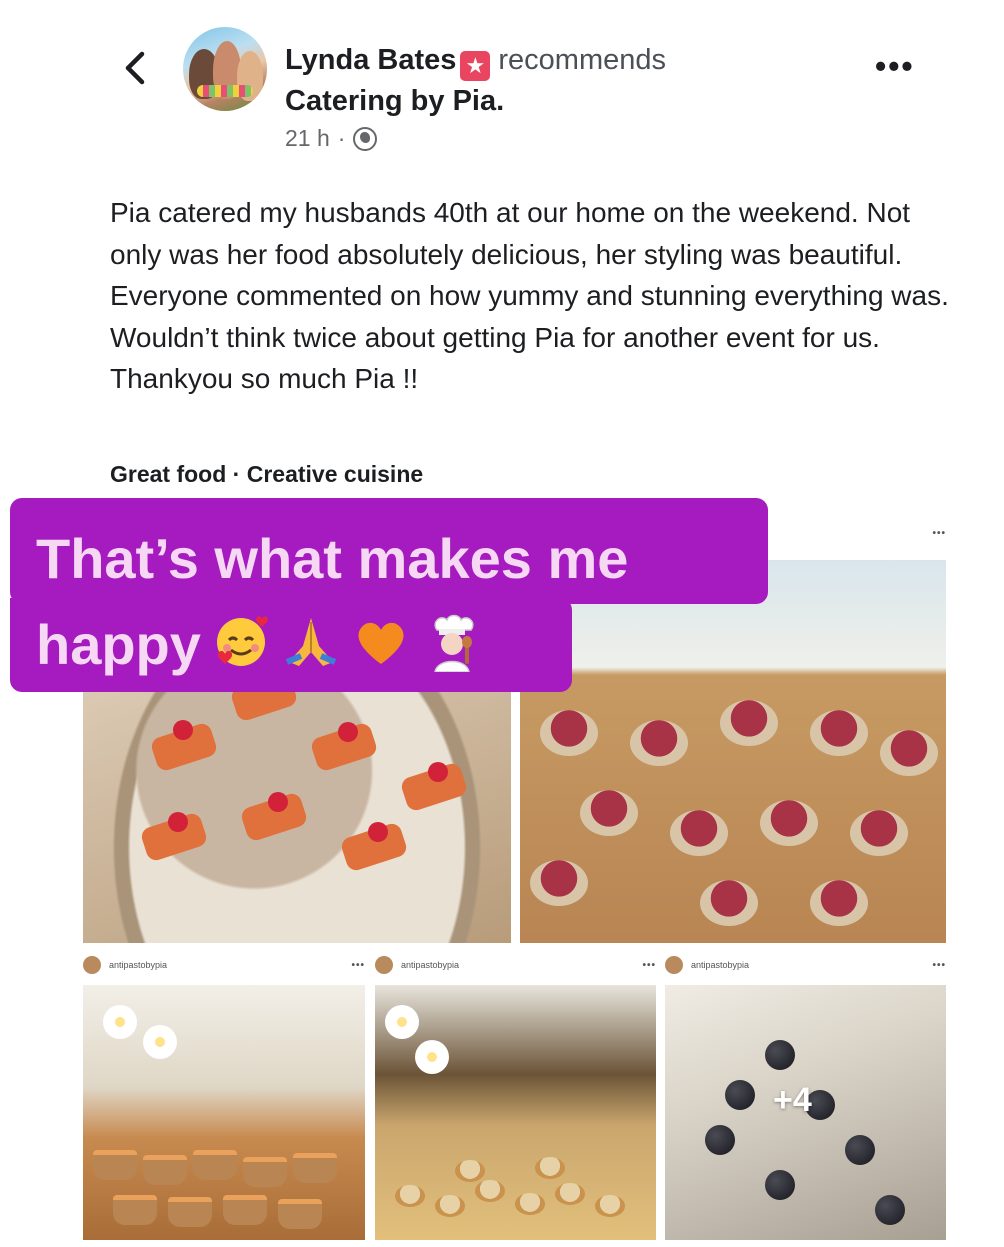 This screenshot has width=1004, height=1247. I want to click on avatar-lei, so click(225, 91).